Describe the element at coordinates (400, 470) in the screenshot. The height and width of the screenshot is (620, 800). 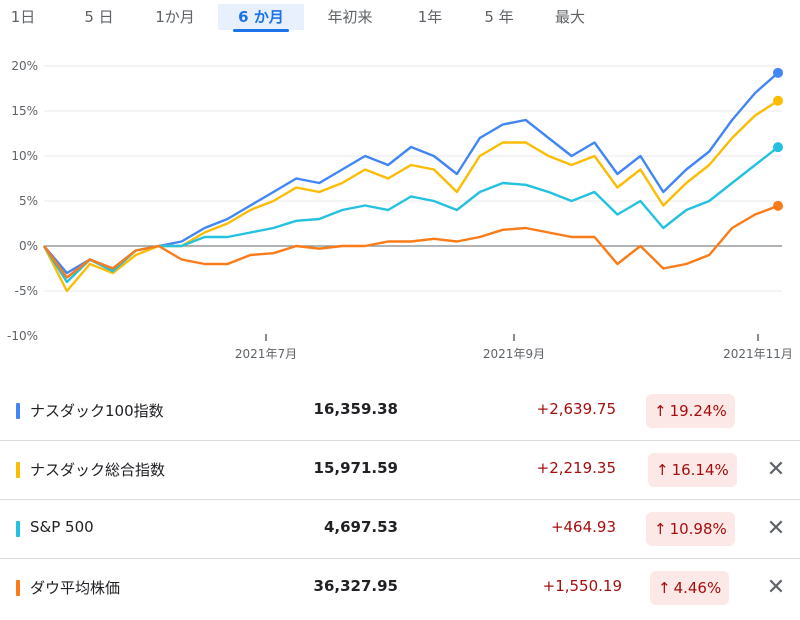
I see `list-item: ナスダック総合指数 15,971.59 +2,219.35 ↑ 16.14% ✕` at that location.